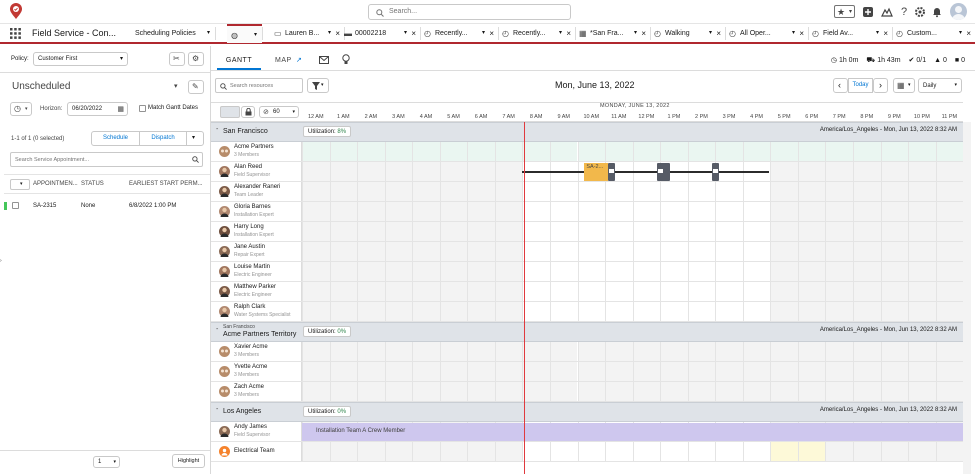 Image resolution: width=975 pixels, height=474 pixels. Describe the element at coordinates (887, 12) in the screenshot. I see `trailhead-icon` at that location.